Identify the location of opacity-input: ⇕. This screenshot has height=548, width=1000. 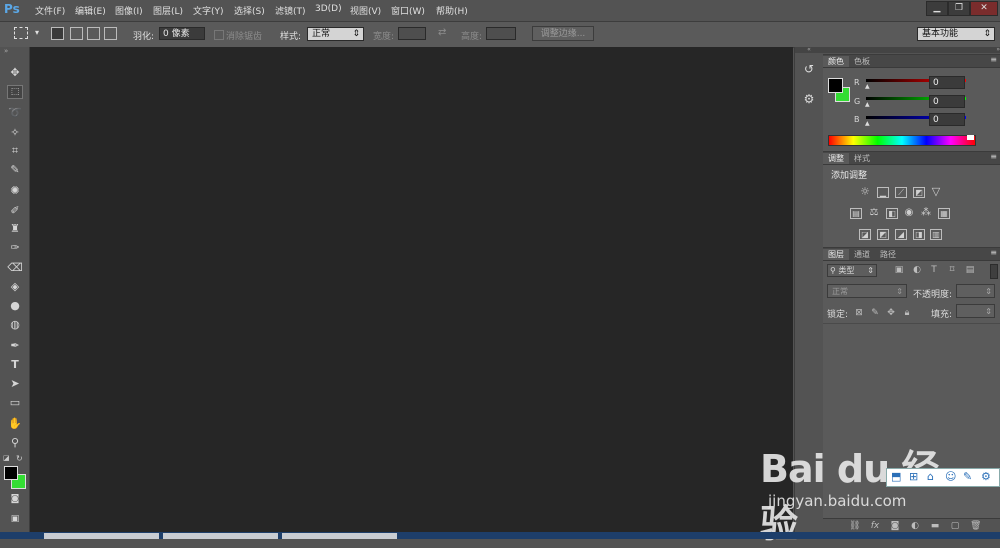
(975, 291).